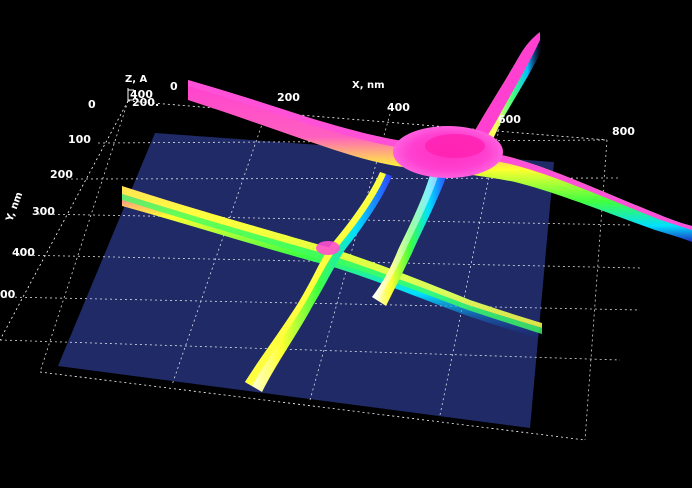  I want to click on z-axis-title: Z, A, so click(136, 79).